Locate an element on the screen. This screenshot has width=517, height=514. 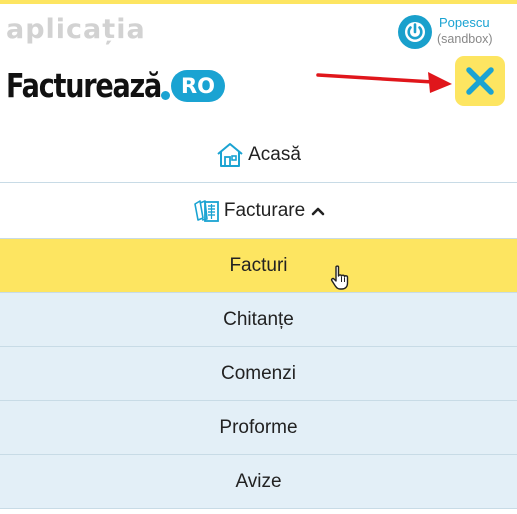
factureaza-logo: Facturează RO is located at coordinates (116, 86).